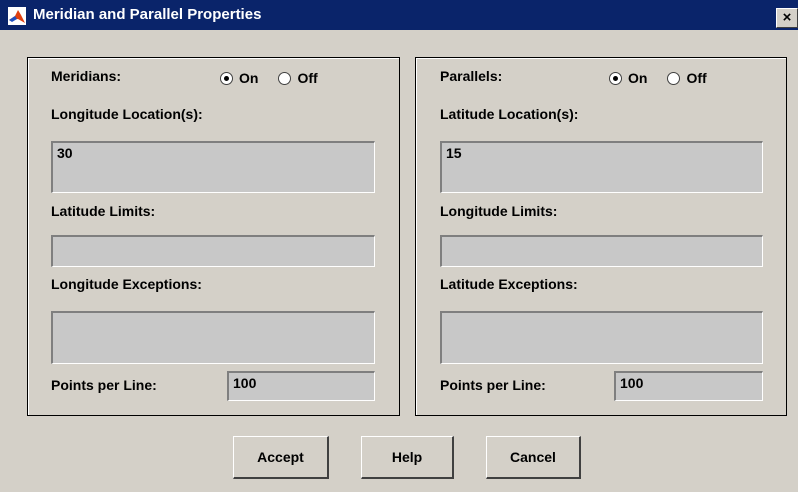 Image resolution: width=798 pixels, height=492 pixels. I want to click on meridians-points-field: 100, so click(301, 386).